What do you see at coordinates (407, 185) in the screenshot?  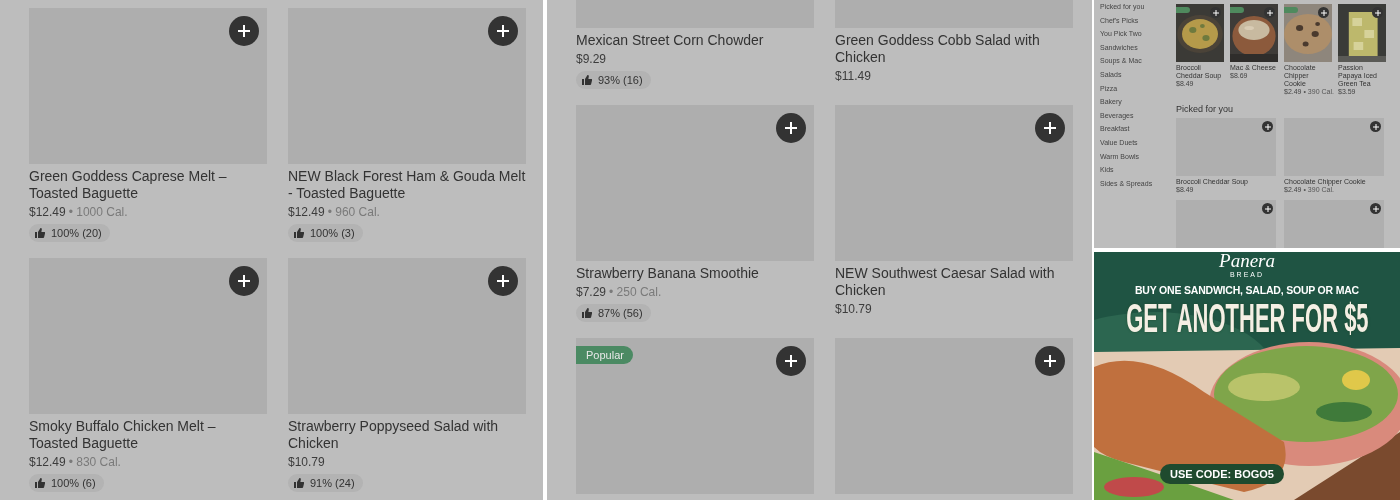 I see `item-title: NEW Black Forest Ham & Gouda Melt - Toasted Baguette` at bounding box center [407, 185].